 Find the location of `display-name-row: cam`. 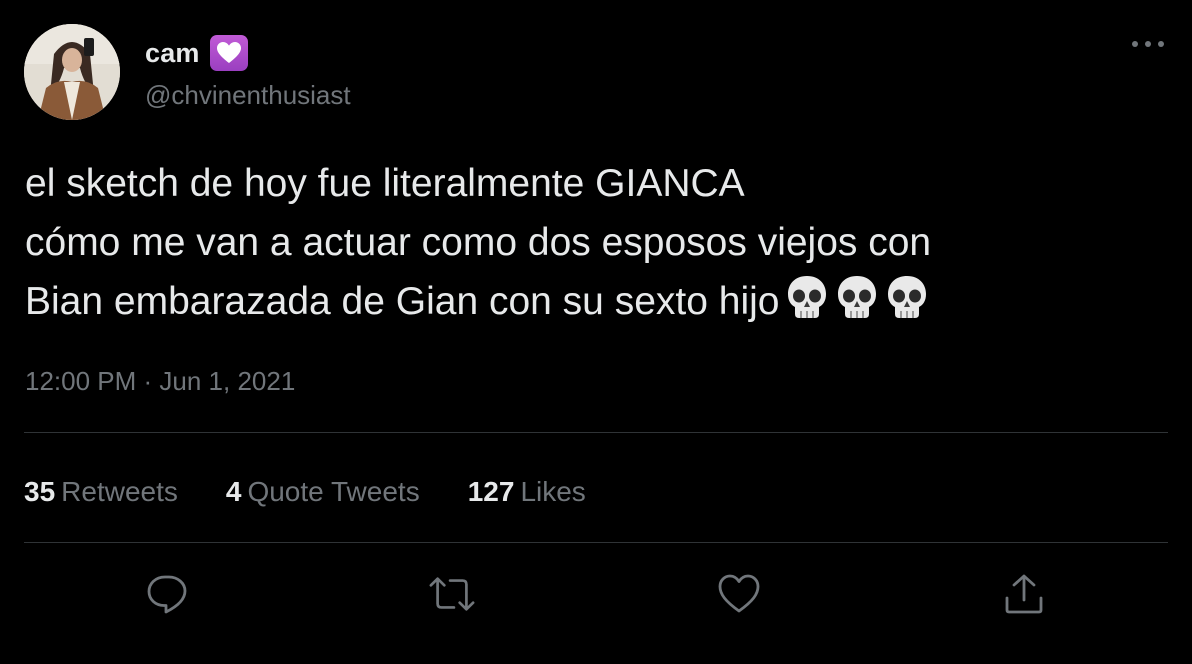

display-name-row: cam is located at coordinates (196, 53).